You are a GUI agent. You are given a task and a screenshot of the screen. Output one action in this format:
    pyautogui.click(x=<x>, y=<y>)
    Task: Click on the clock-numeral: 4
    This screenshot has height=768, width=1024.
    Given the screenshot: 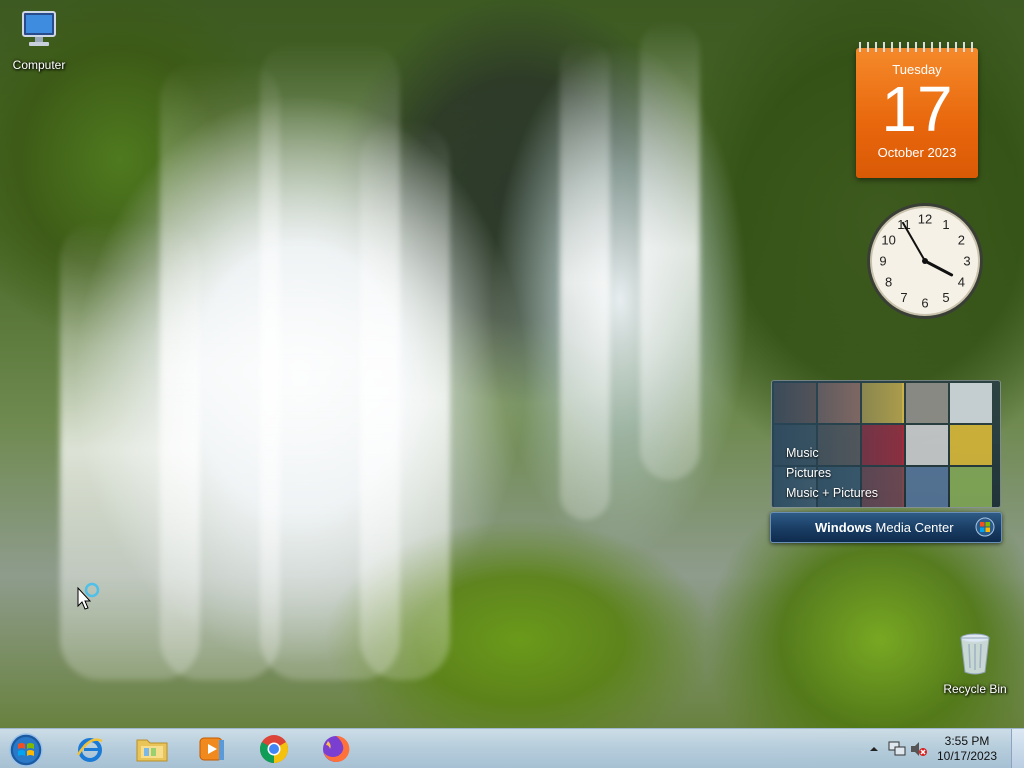 What is the action you would take?
    pyautogui.click(x=961, y=282)
    